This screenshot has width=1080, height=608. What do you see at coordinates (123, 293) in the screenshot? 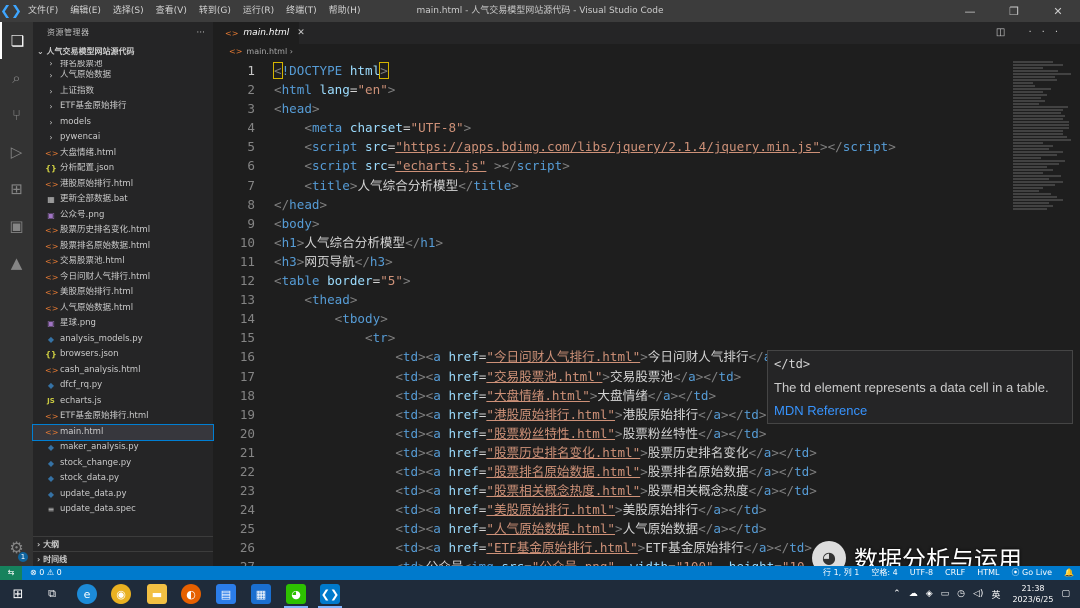
I see `file-item: <> 美股原始排行.html` at bounding box center [123, 293].